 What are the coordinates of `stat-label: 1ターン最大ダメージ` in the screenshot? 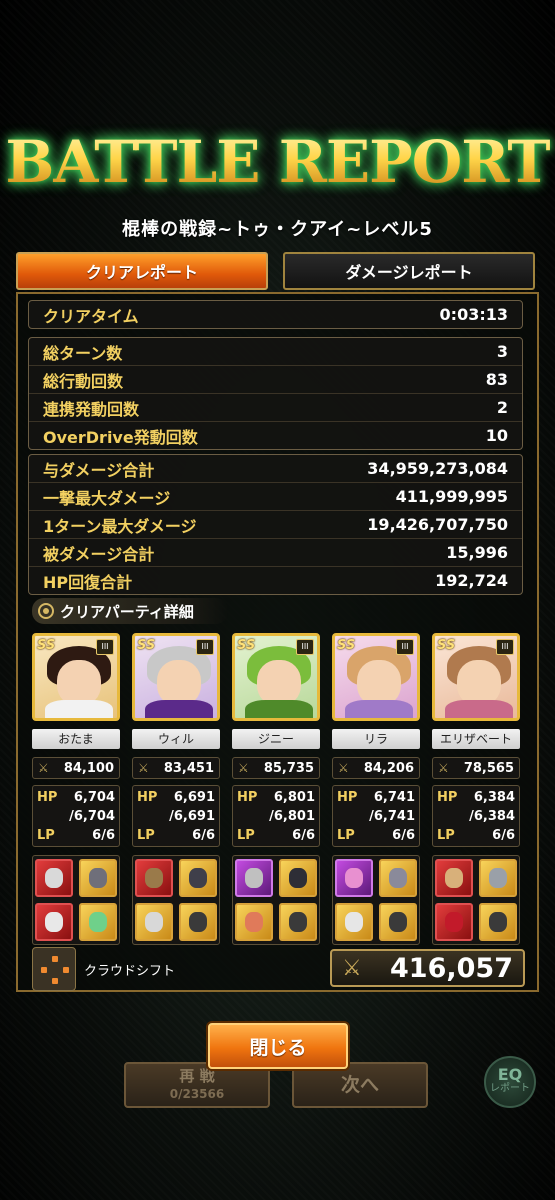 It's located at (120, 526).